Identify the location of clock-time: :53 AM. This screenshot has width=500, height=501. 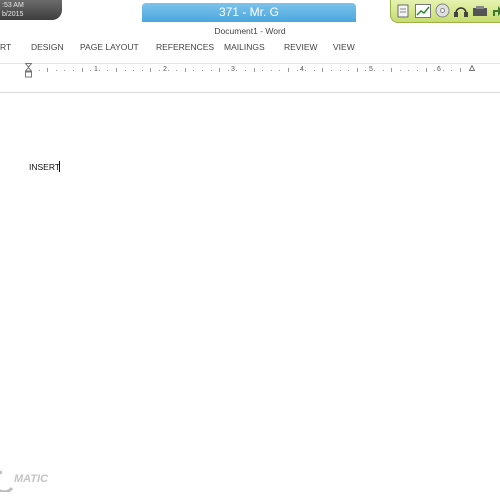
(13, 5).